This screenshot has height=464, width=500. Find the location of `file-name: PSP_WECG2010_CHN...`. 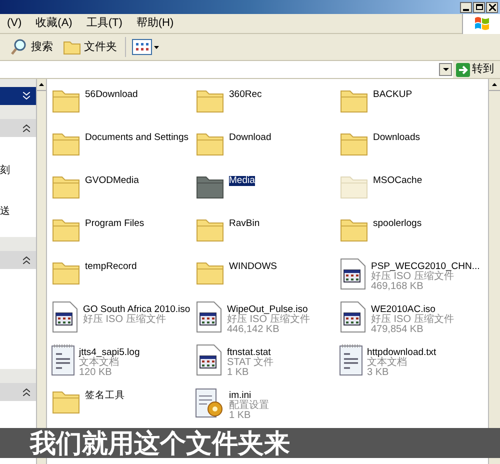

file-name: PSP_WECG2010_CHN... is located at coordinates (425, 267).